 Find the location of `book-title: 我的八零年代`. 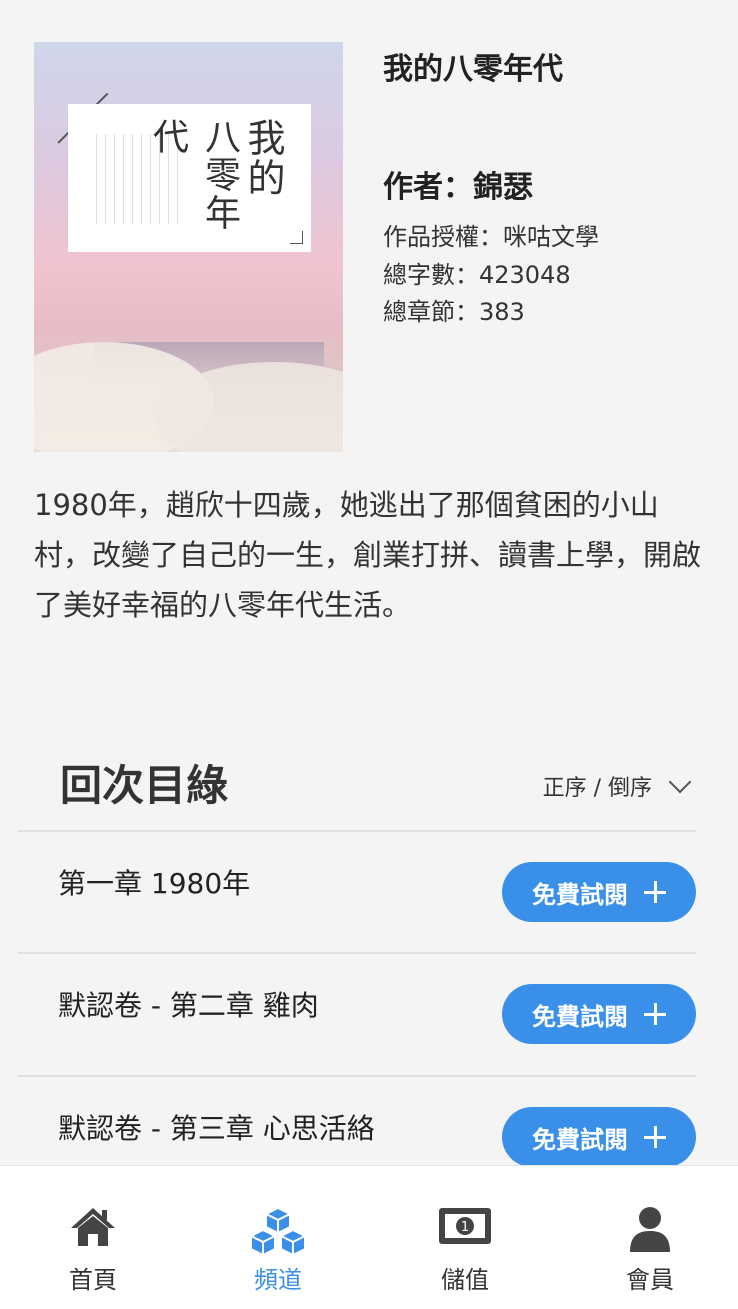

book-title: 我的八零年代 is located at coordinates (473, 69).